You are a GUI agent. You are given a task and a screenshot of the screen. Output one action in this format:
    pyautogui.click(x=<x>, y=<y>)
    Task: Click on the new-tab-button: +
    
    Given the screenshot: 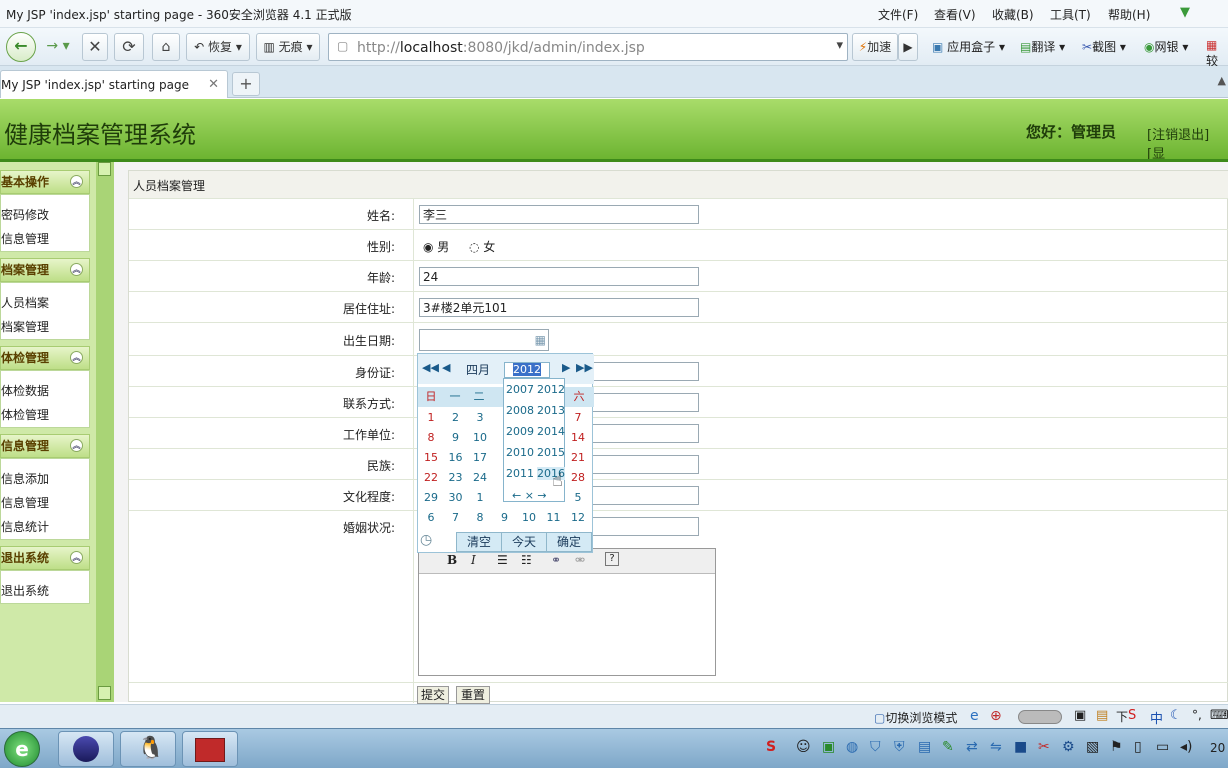 What is the action you would take?
    pyautogui.click(x=246, y=84)
    